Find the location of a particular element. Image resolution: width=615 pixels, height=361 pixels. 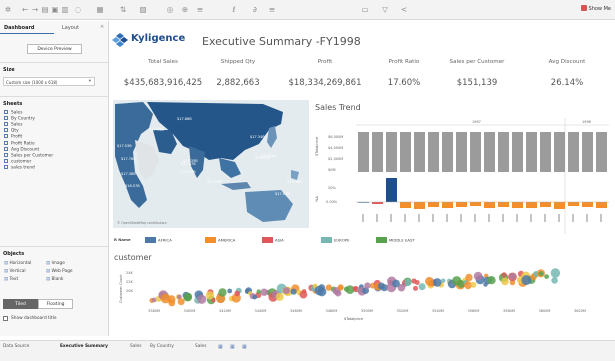

close-icon: × is located at coordinates (102, 27).